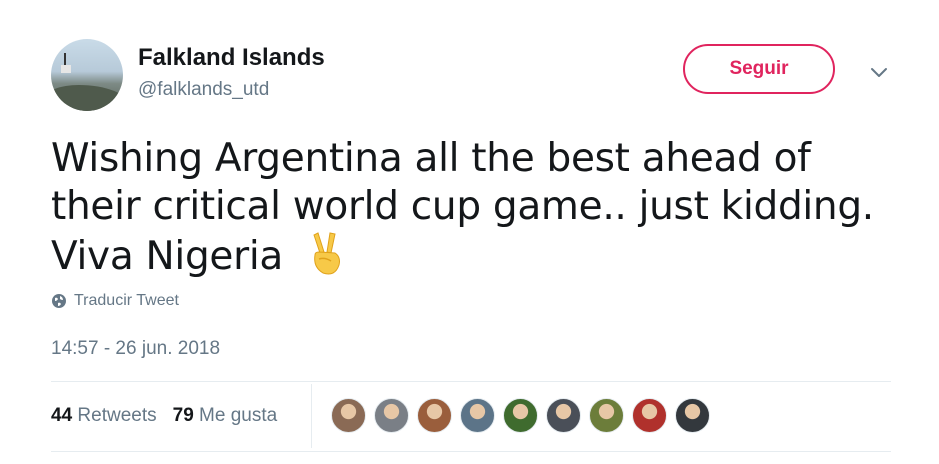  I want to click on stats-divider-vertical, so click(311, 416).